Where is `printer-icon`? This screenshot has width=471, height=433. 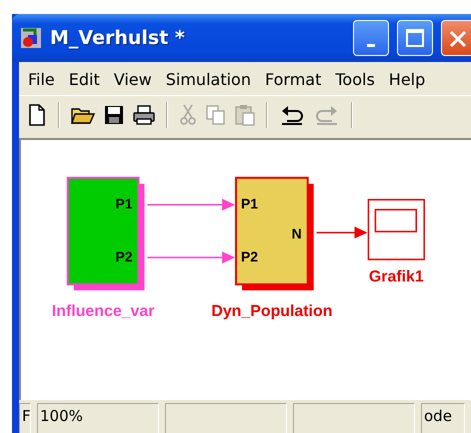 printer-icon is located at coordinates (144, 115).